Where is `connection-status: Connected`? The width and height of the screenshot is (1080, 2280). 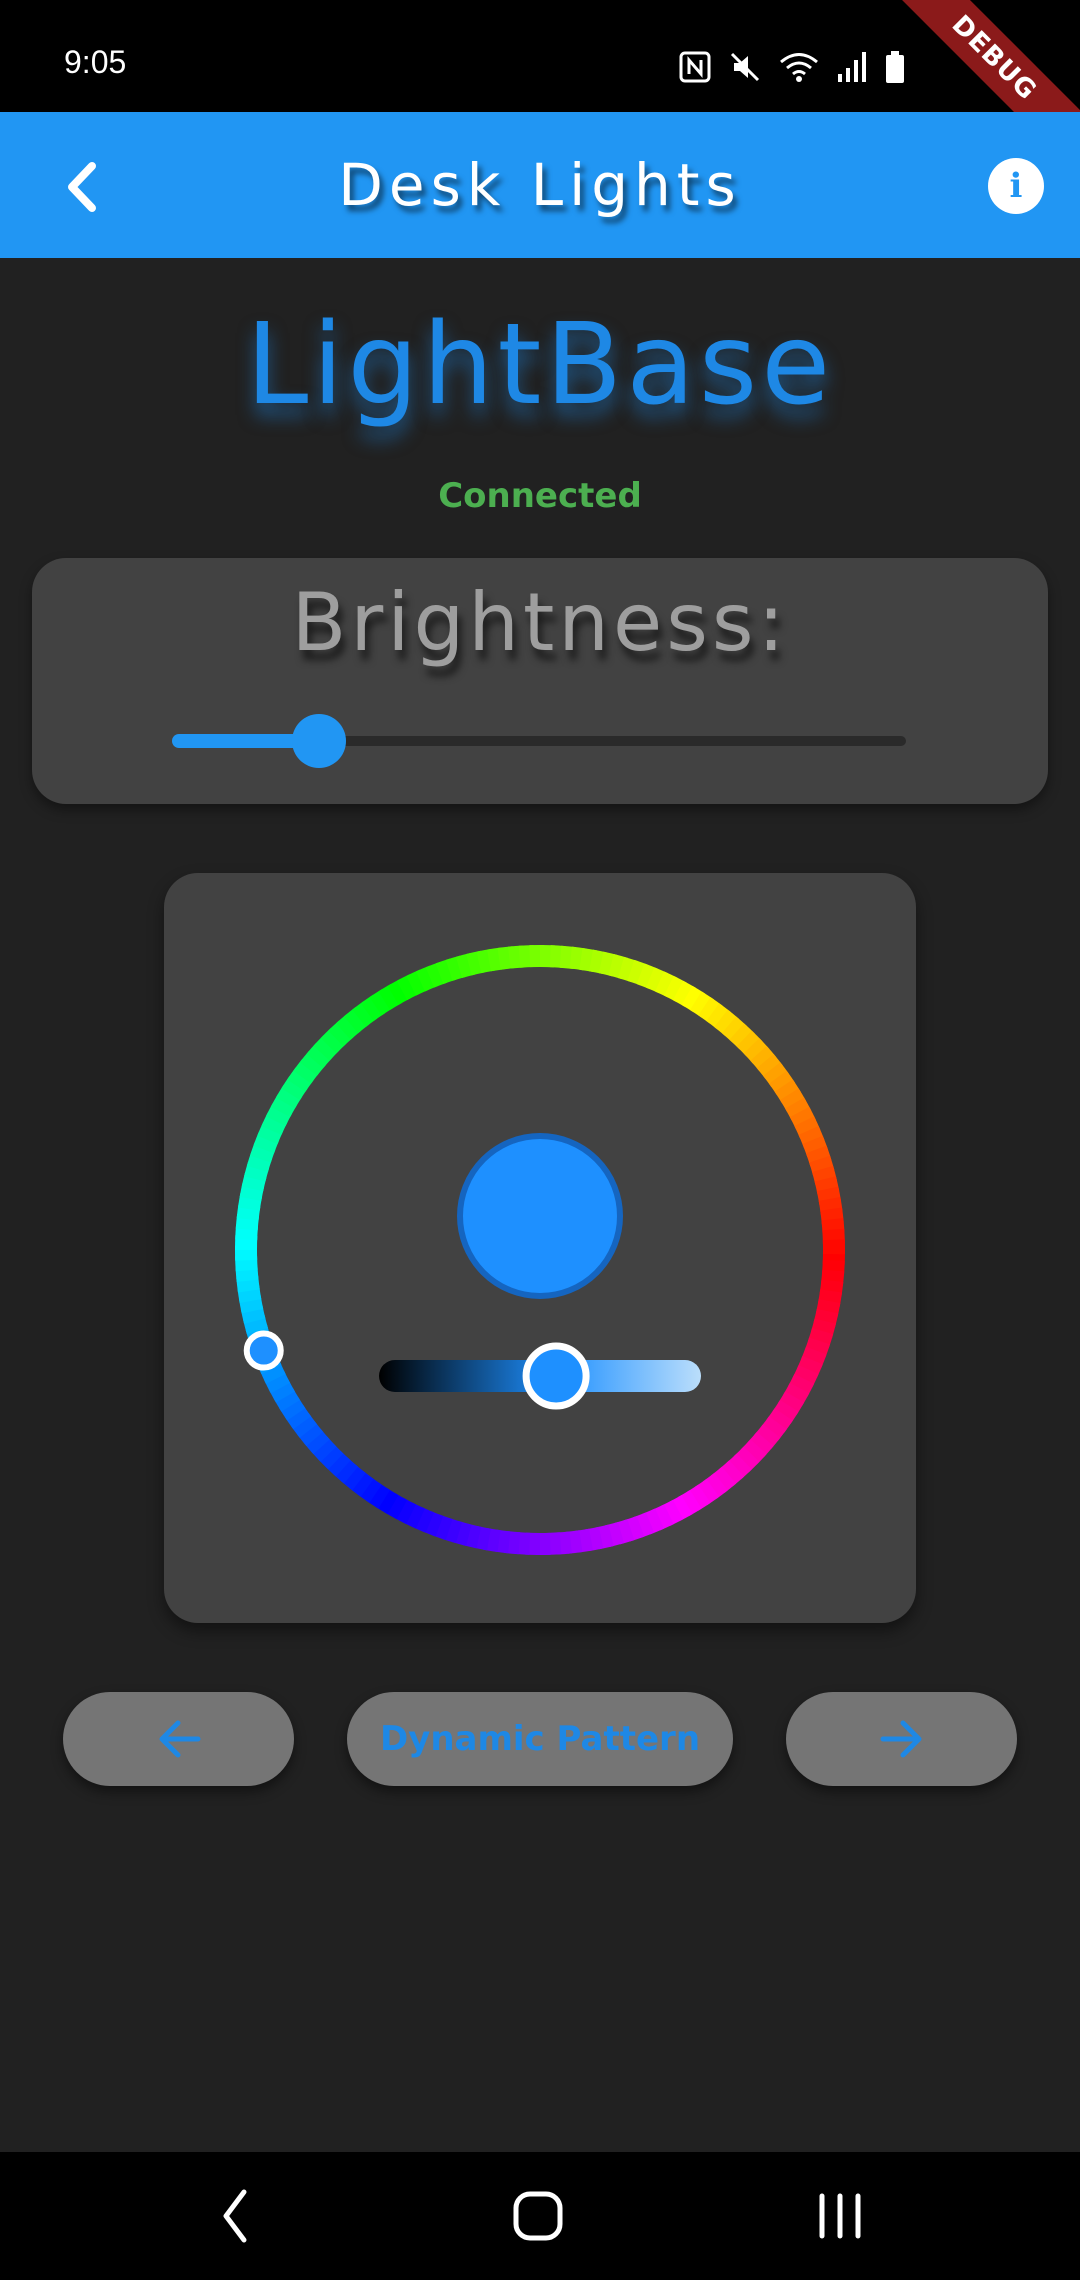 connection-status: Connected is located at coordinates (540, 496).